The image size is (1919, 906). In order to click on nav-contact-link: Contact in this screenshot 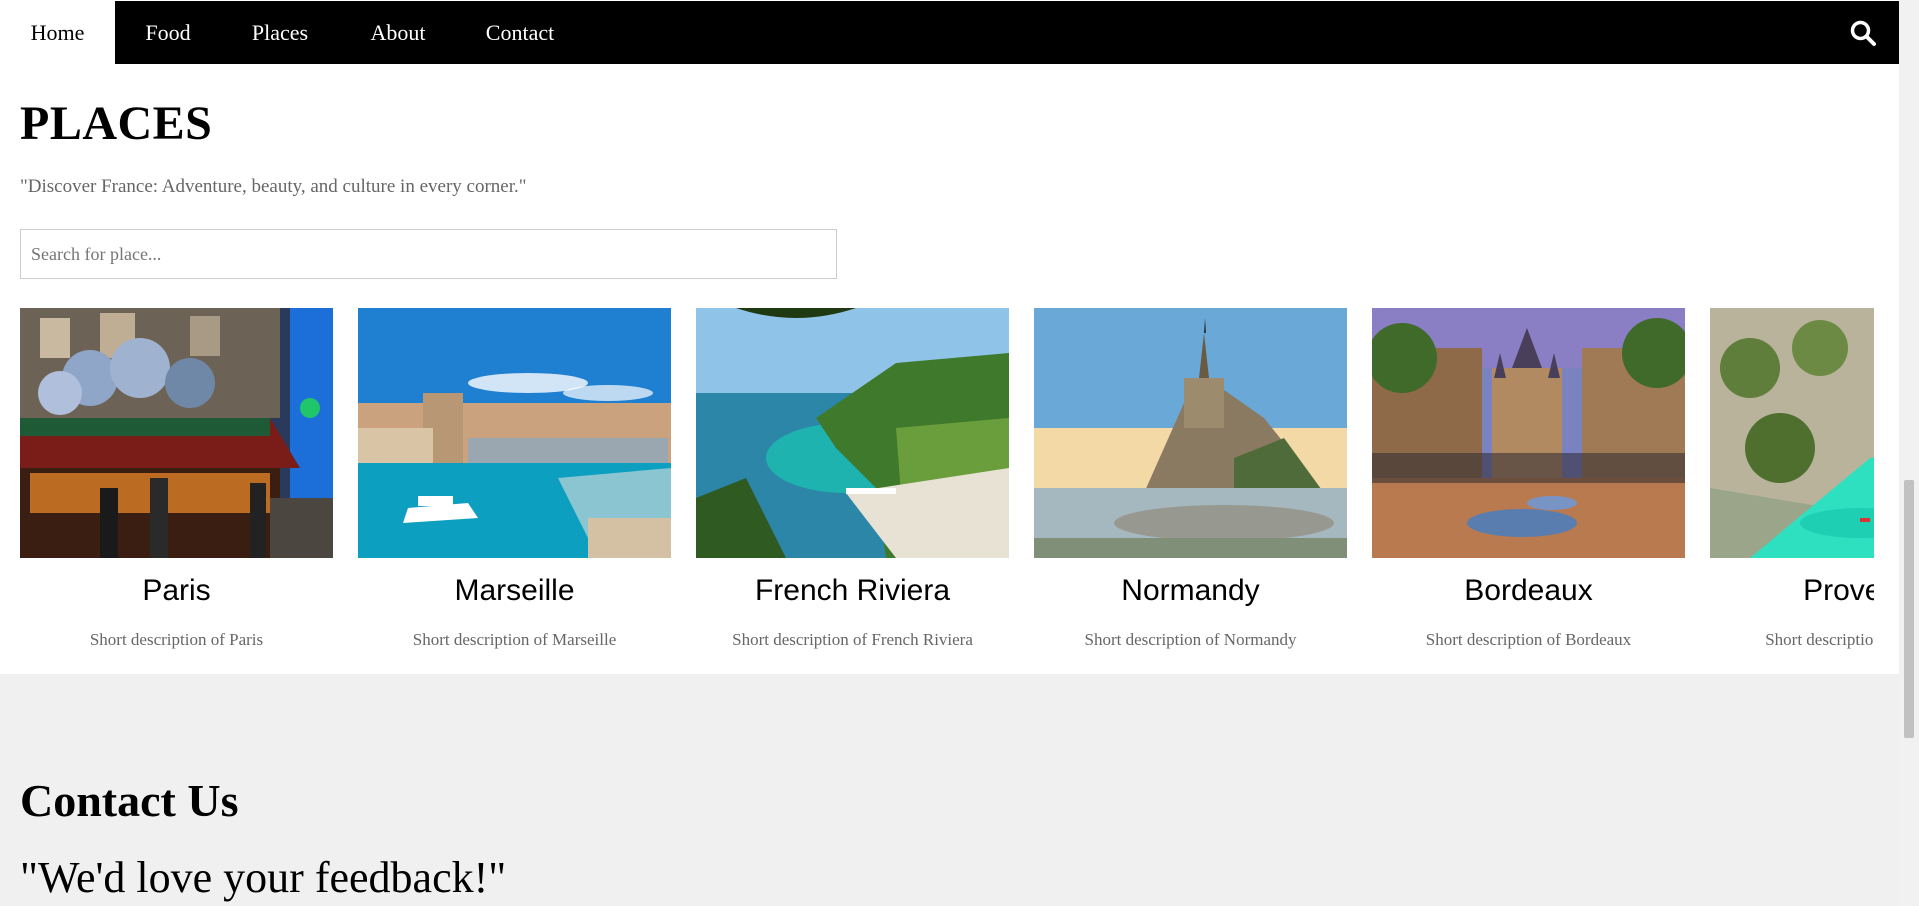, I will do `click(520, 32)`.